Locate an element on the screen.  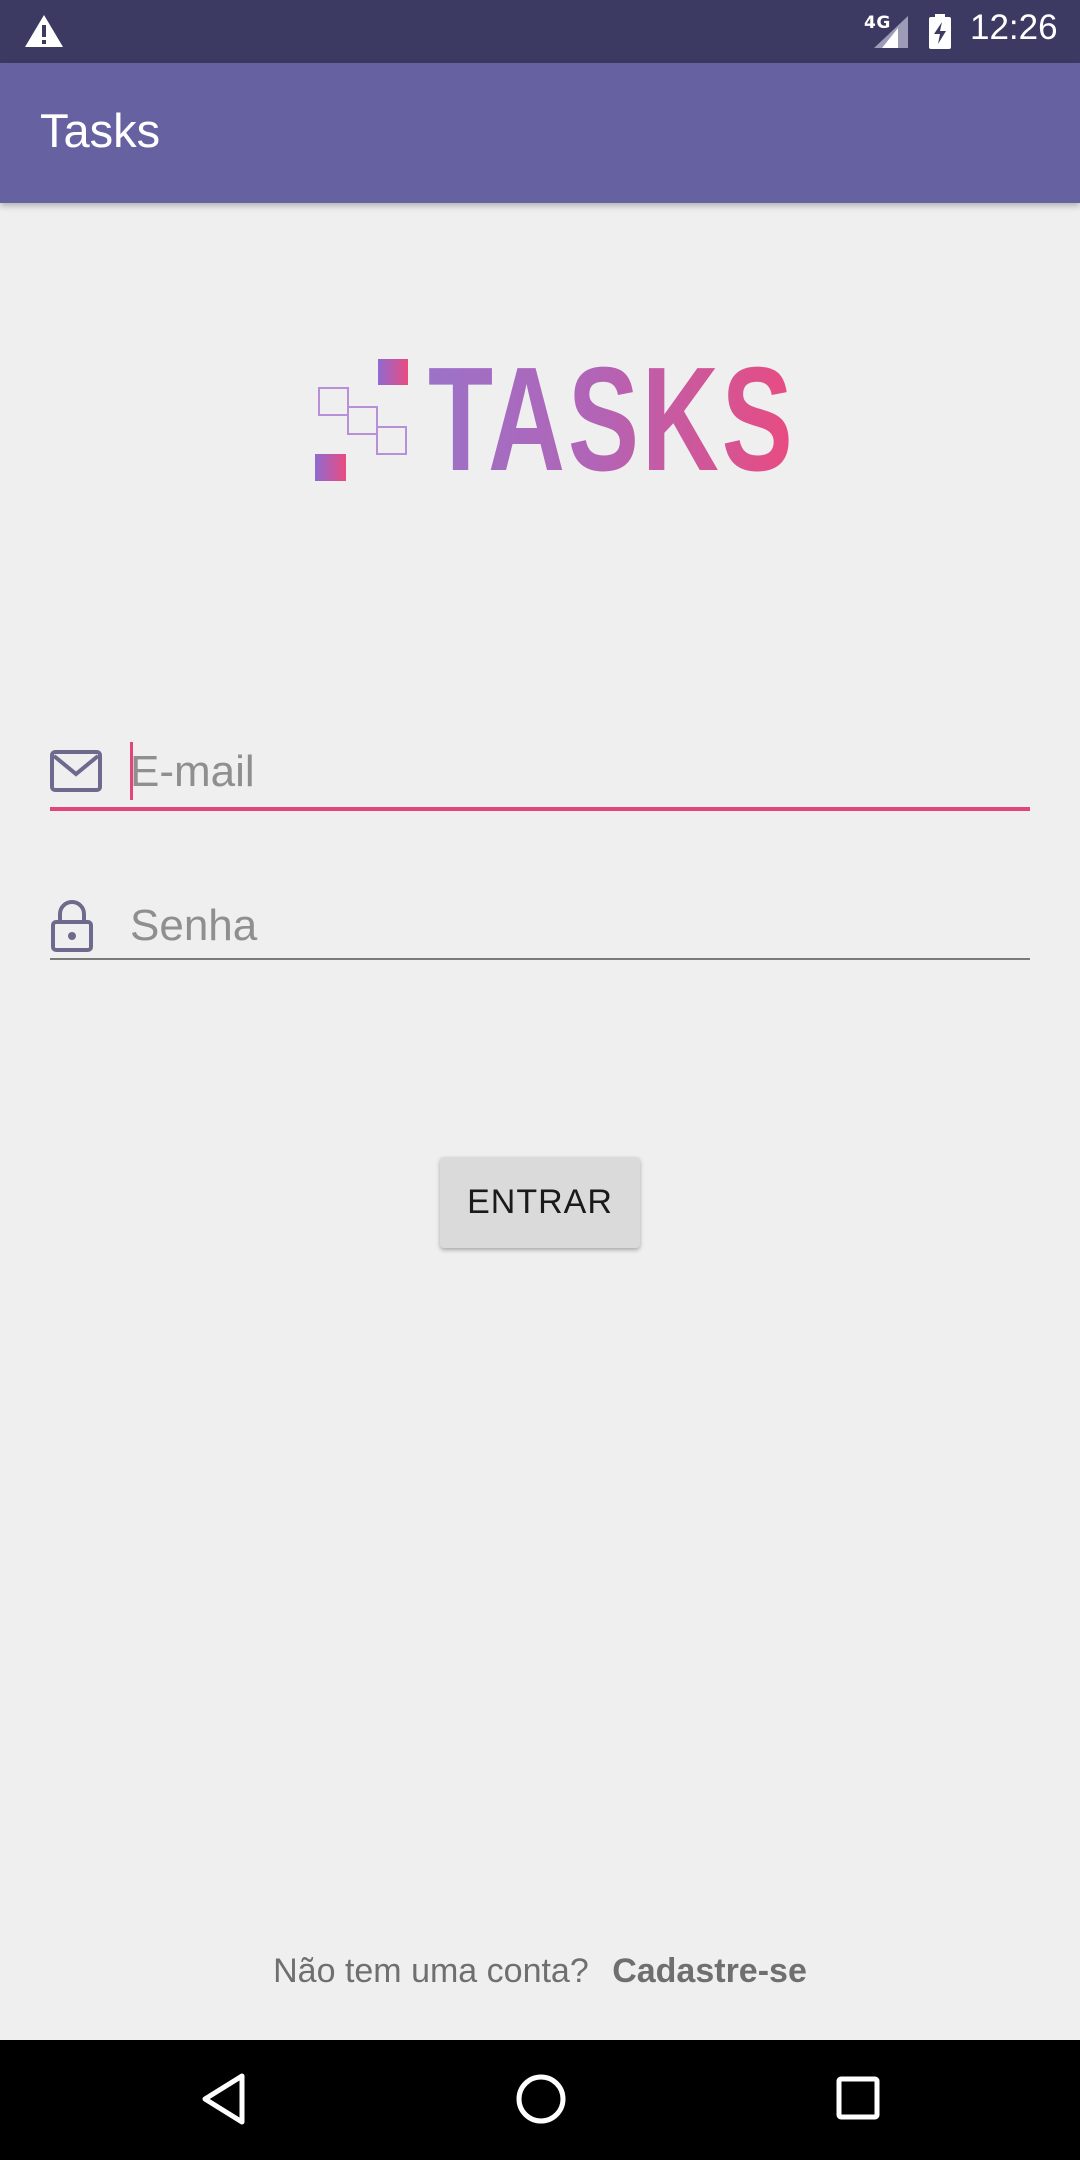
home-icon is located at coordinates (541, 2101).